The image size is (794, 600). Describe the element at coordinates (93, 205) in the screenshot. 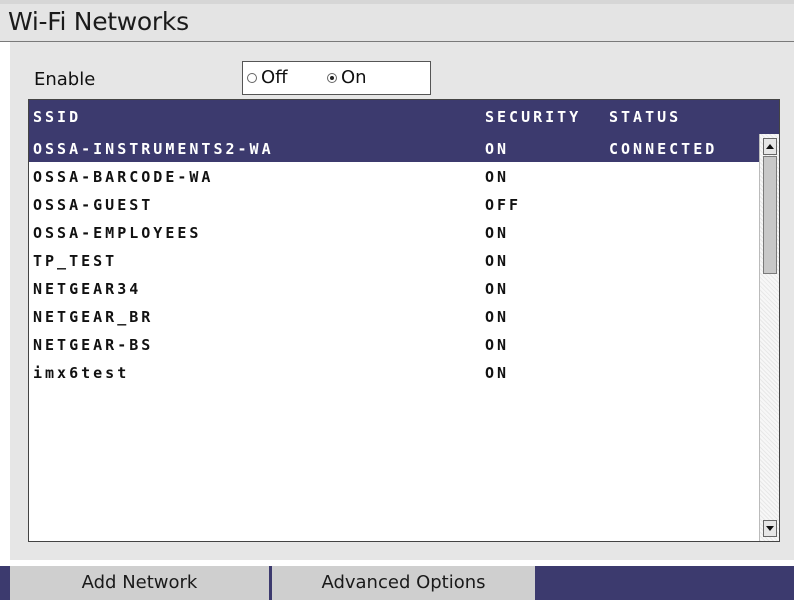

I see `row-ssid: OSSA-GUEST` at that location.